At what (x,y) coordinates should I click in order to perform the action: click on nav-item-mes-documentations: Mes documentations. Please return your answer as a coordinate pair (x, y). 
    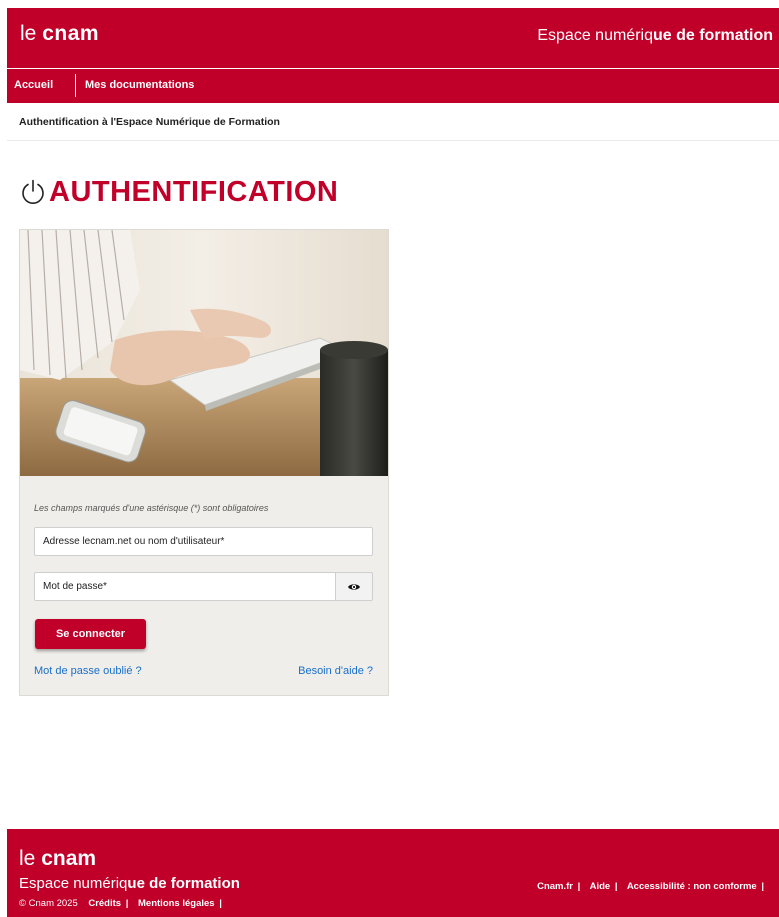
    Looking at the image, I should click on (139, 85).